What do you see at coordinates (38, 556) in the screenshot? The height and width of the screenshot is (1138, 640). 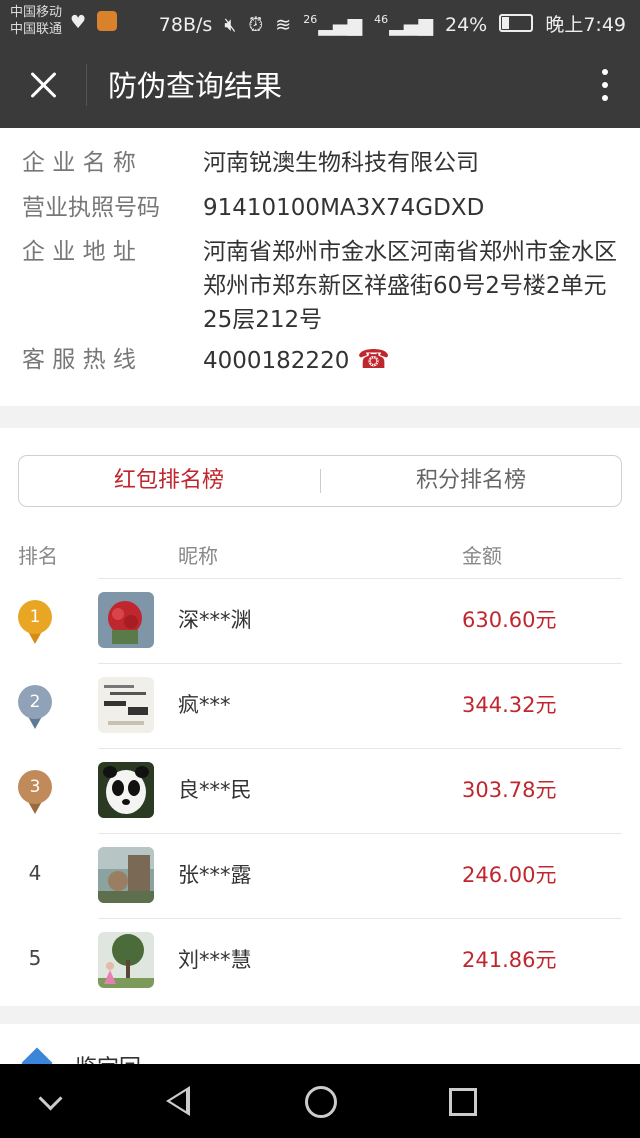 I see `column-header-rank: 排名` at bounding box center [38, 556].